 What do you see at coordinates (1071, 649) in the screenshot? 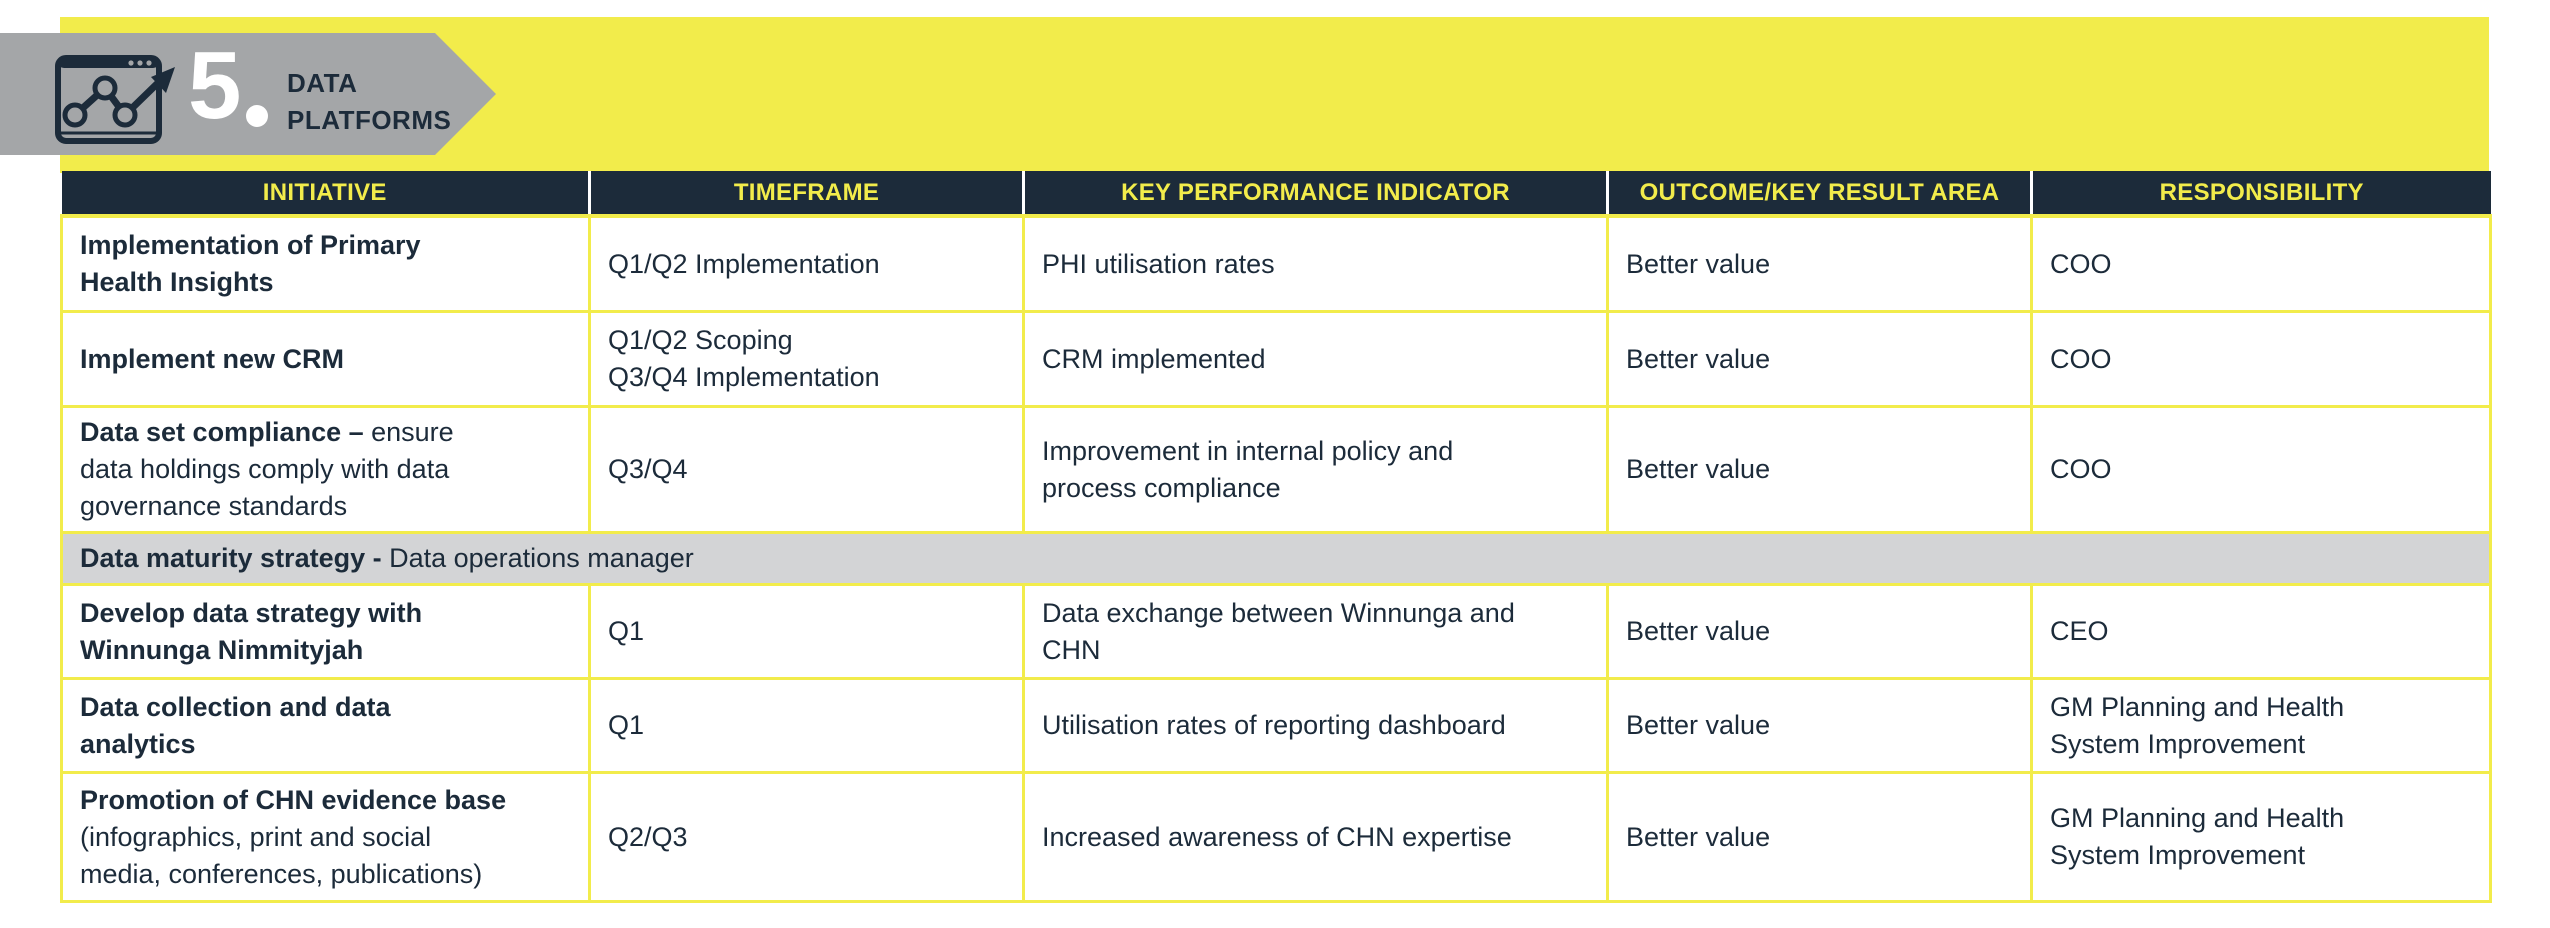
I see `kpi-text: CHN` at bounding box center [1071, 649].